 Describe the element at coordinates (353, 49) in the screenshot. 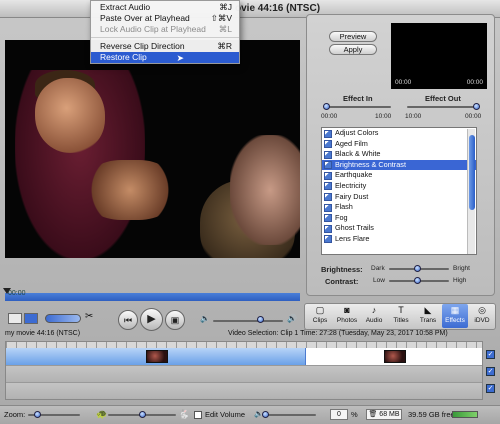

I see `apply-button: Apply` at that location.